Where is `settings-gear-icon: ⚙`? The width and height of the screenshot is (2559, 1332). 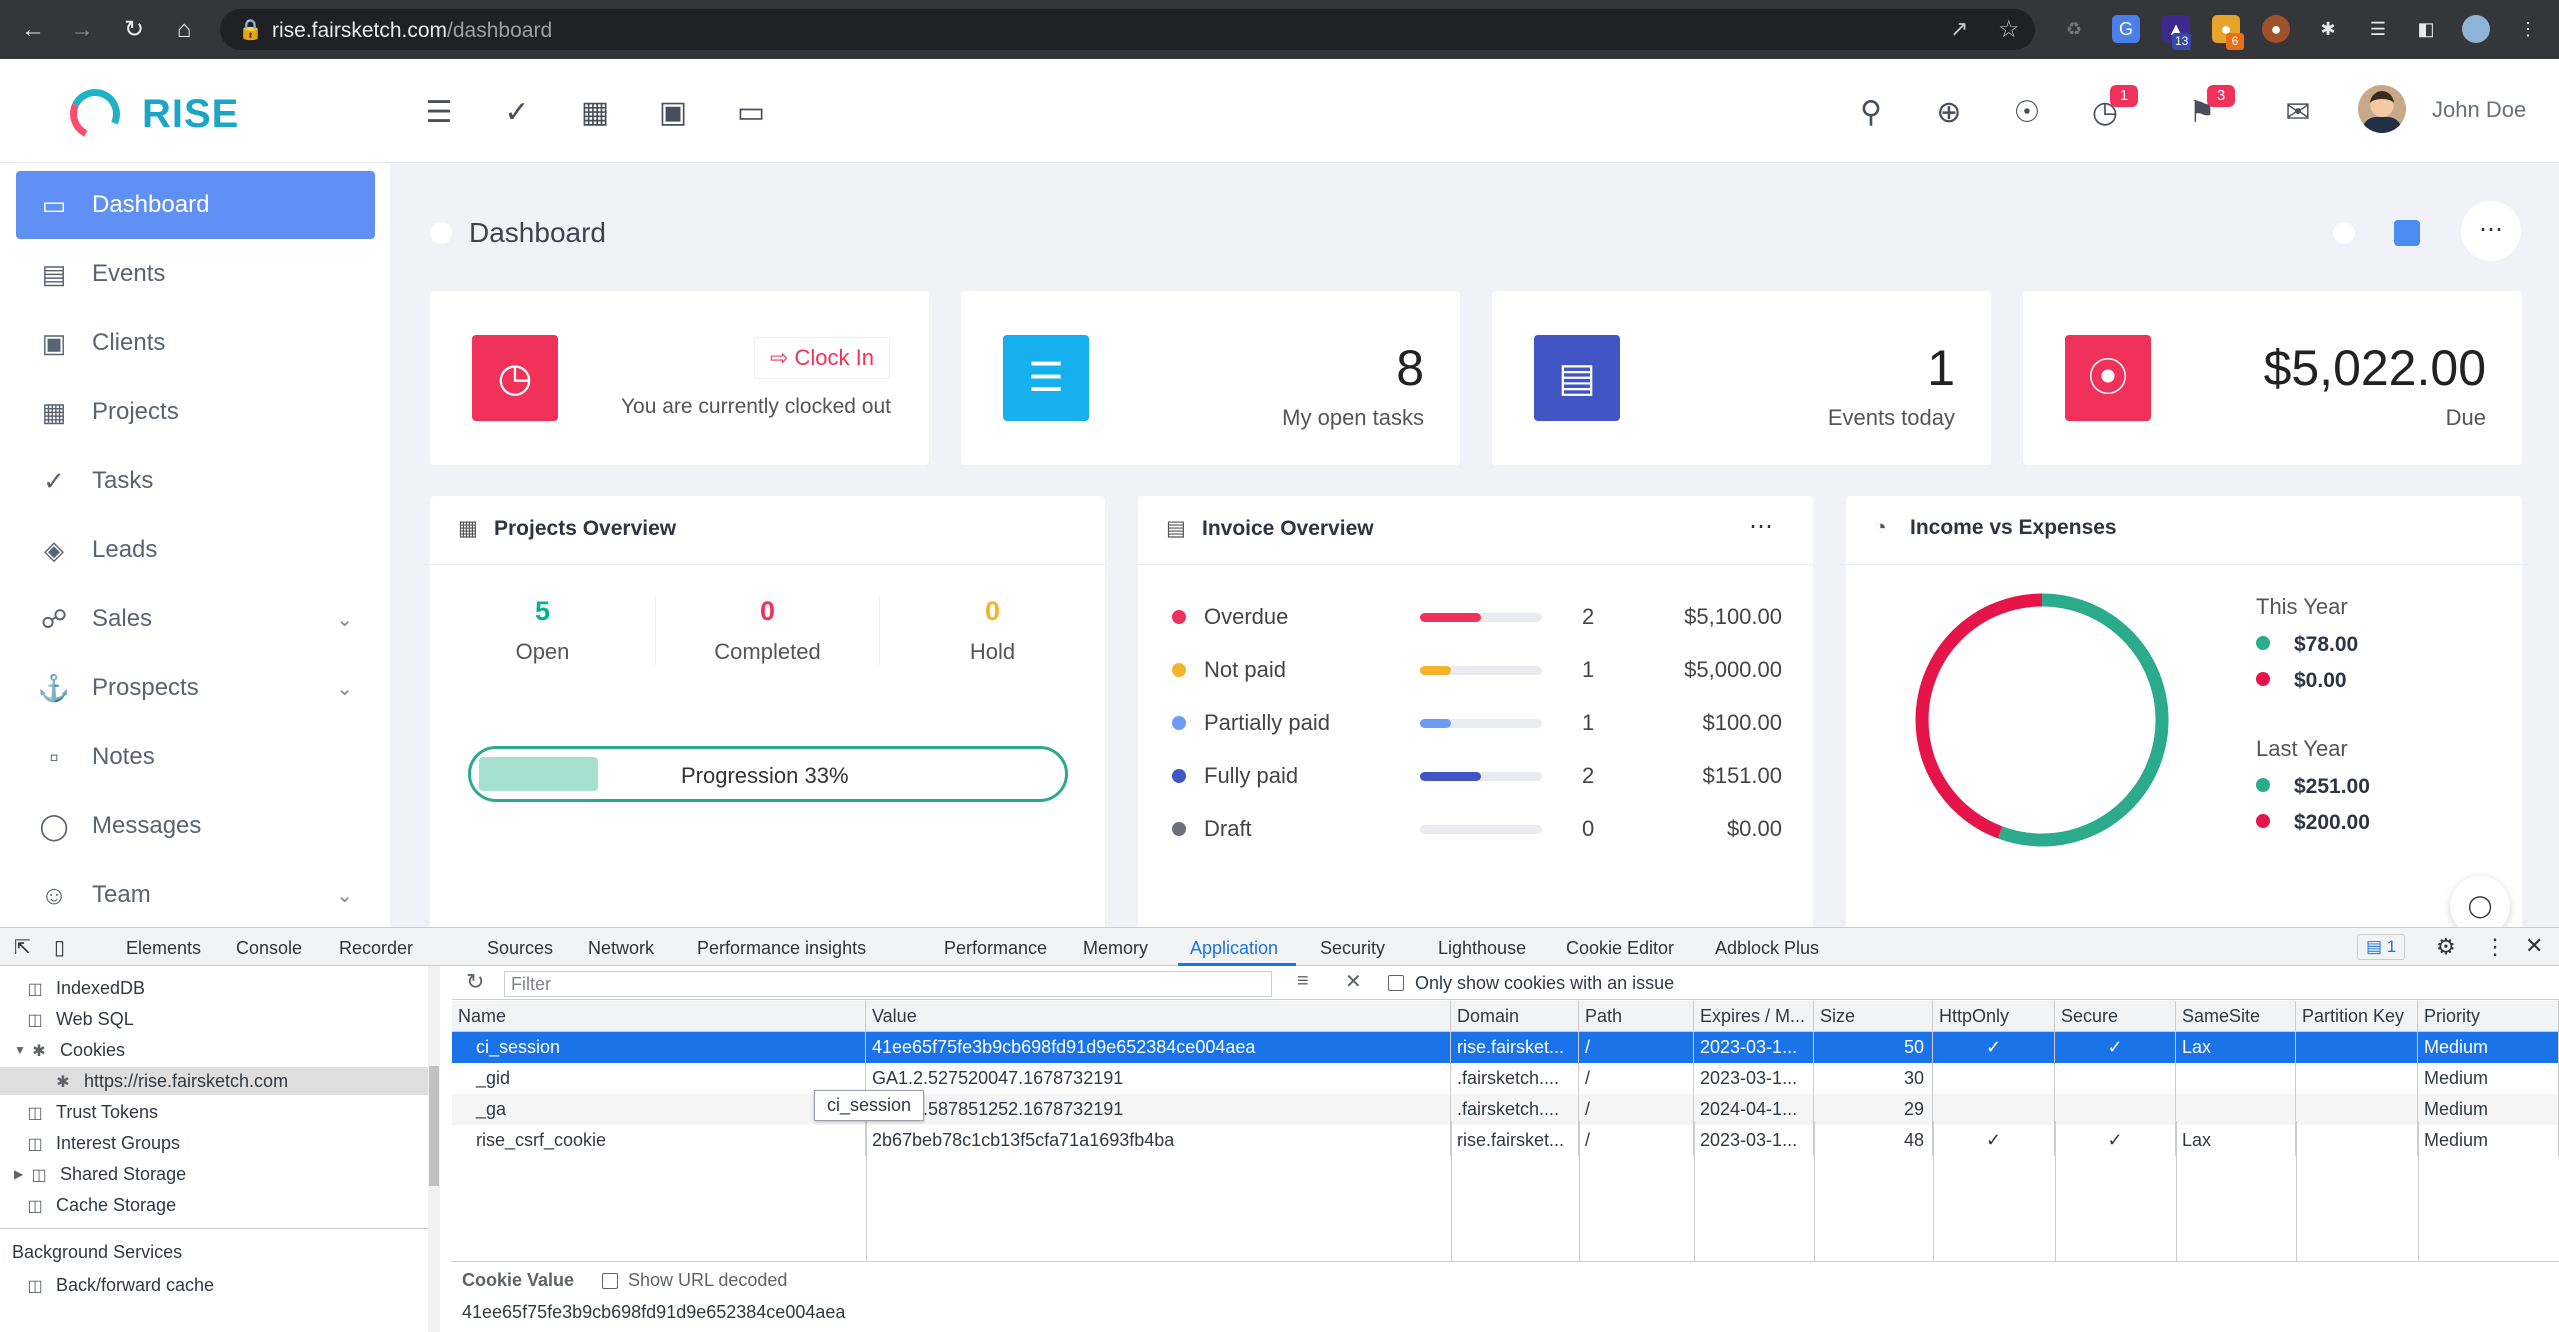
settings-gear-icon: ⚙ is located at coordinates (2446, 947).